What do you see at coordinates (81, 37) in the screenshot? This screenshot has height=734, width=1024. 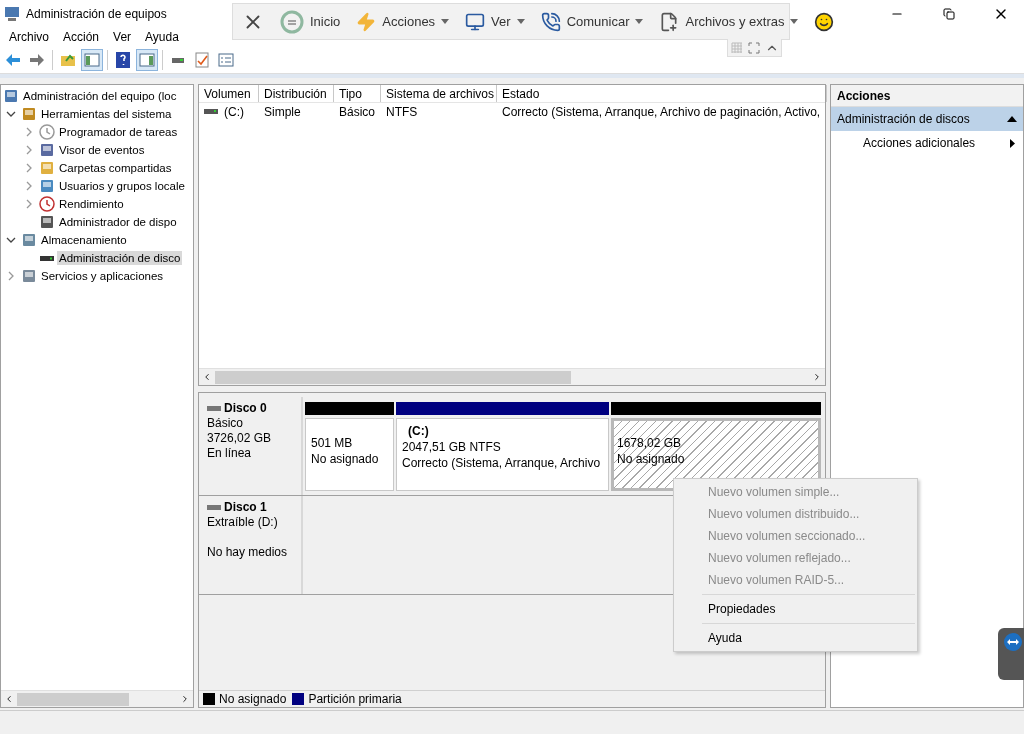 I see `menu-item: Acción` at bounding box center [81, 37].